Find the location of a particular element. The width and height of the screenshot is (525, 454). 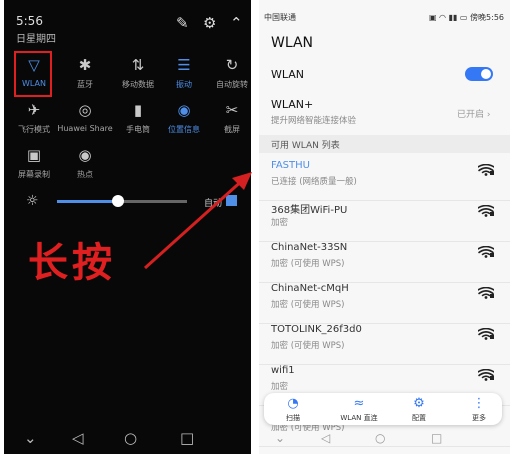

wlan-toggle is located at coordinates (479, 74).